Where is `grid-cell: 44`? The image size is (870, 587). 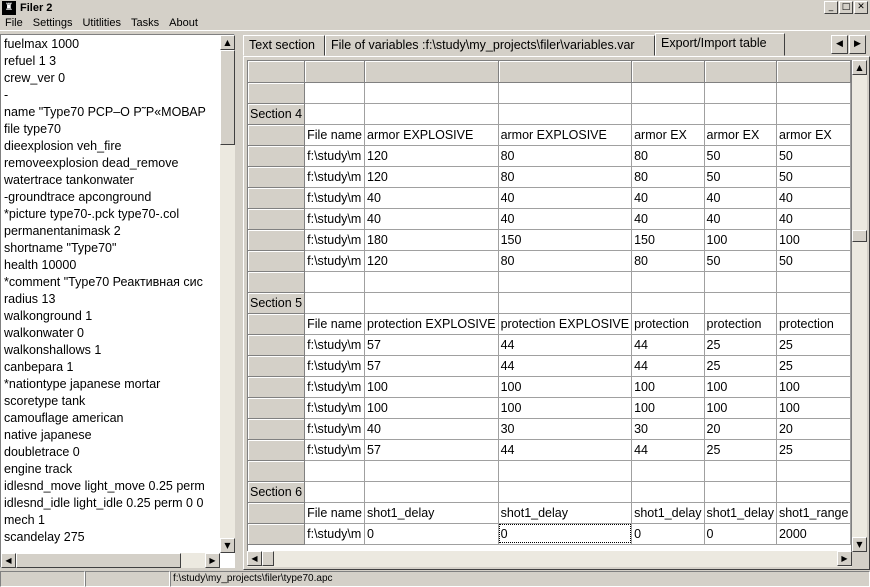
grid-cell: 44 is located at coordinates (565, 450).